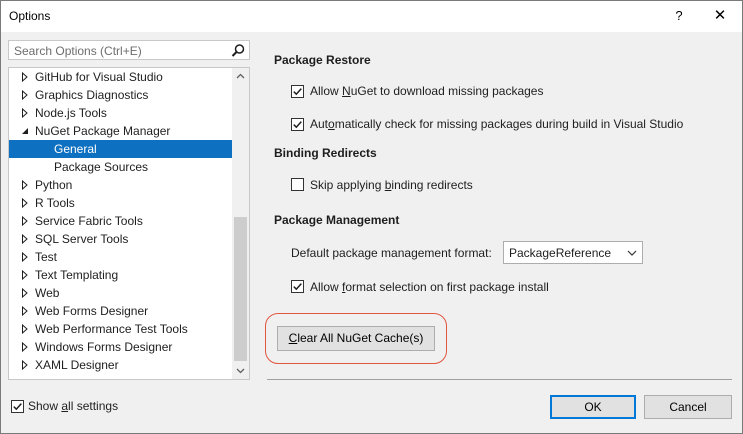 This screenshot has width=743, height=434. Describe the element at coordinates (78, 51) in the screenshot. I see `search-placeholder: Search Options (Ctrl+E)` at that location.